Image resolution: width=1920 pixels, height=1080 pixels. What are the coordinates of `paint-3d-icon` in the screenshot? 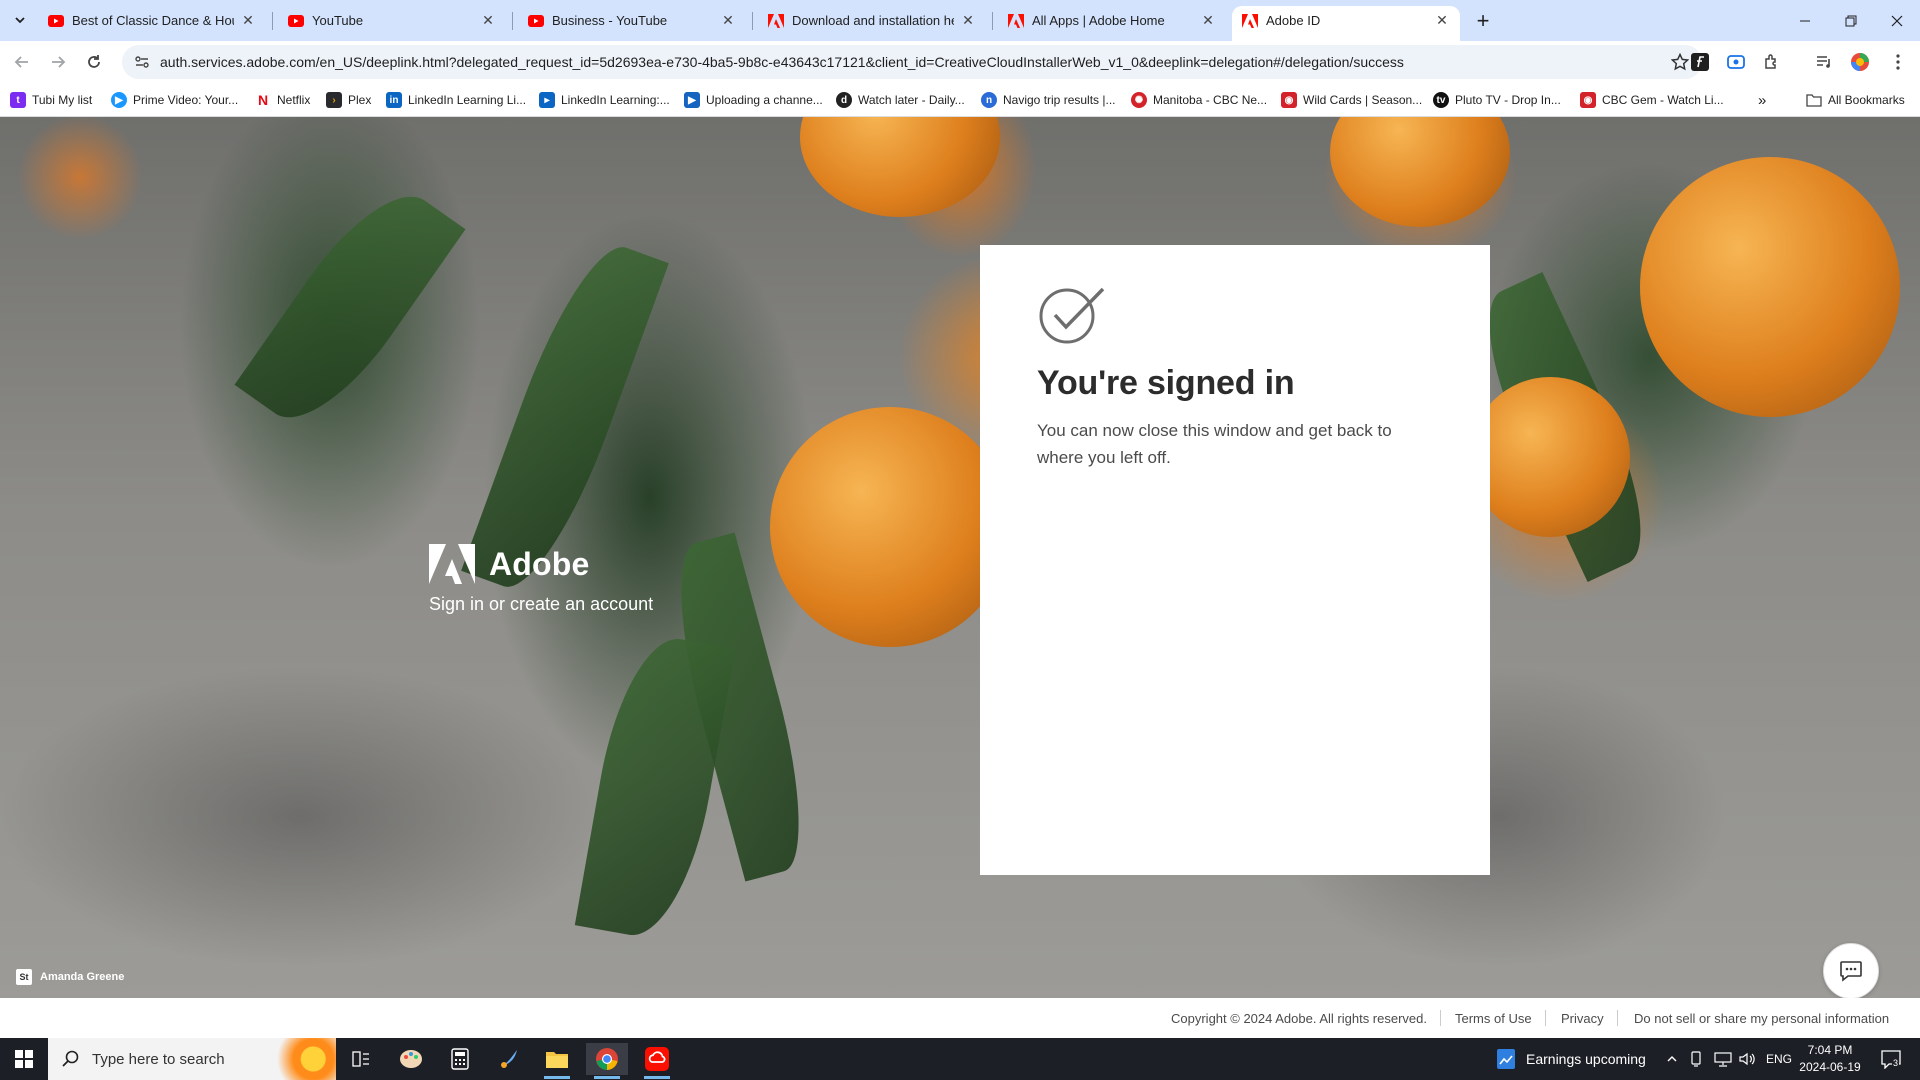 It's located at (509, 1059).